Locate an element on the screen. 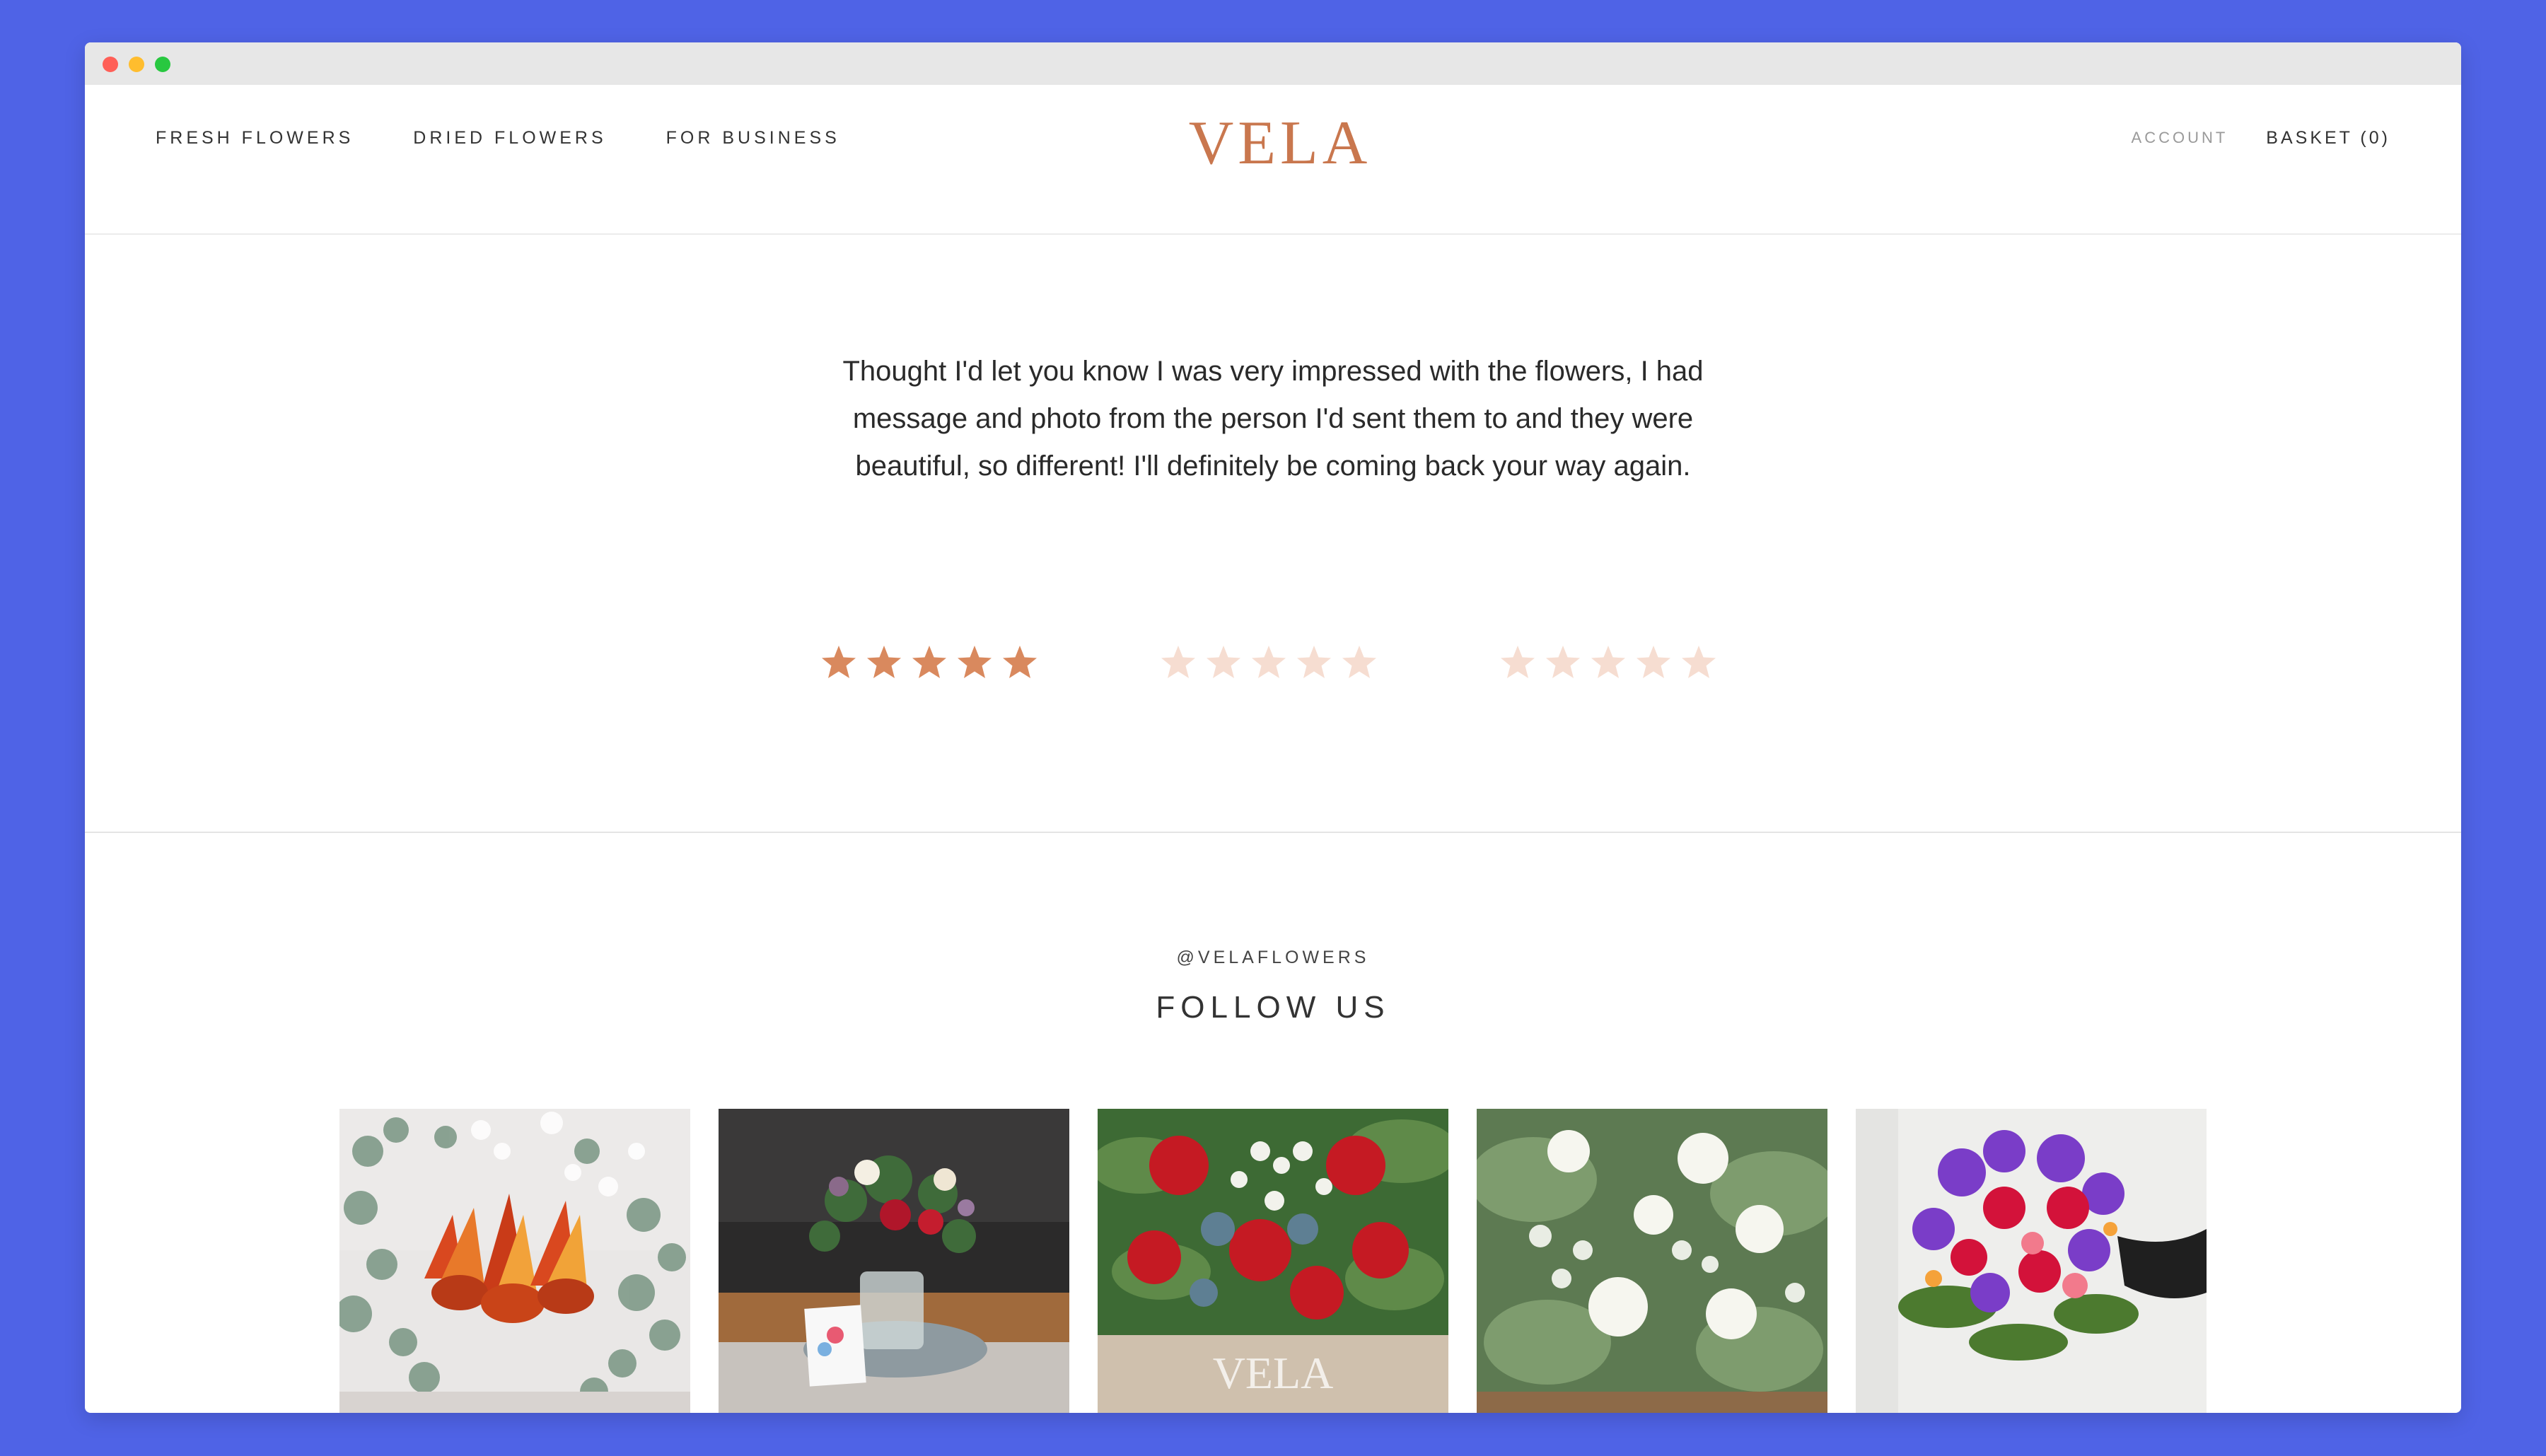  follow-us-heading: FOLLOW US is located at coordinates (1273, 1008).